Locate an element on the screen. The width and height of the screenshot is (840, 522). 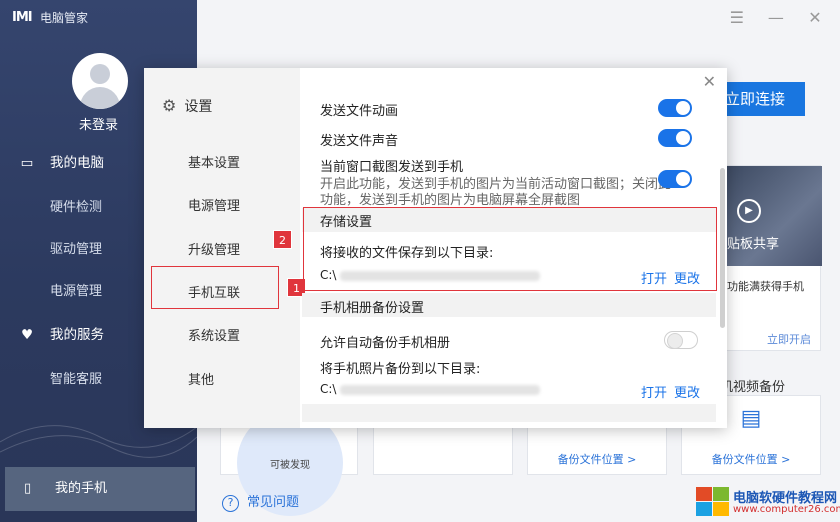
sidebar-item-label: 电源管理 is located at coordinates (76, 291).